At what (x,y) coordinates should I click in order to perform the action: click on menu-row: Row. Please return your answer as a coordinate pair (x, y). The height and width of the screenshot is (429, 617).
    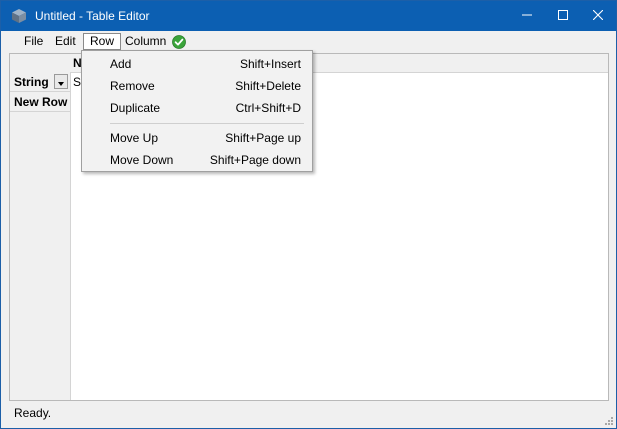
    Looking at the image, I should click on (102, 41).